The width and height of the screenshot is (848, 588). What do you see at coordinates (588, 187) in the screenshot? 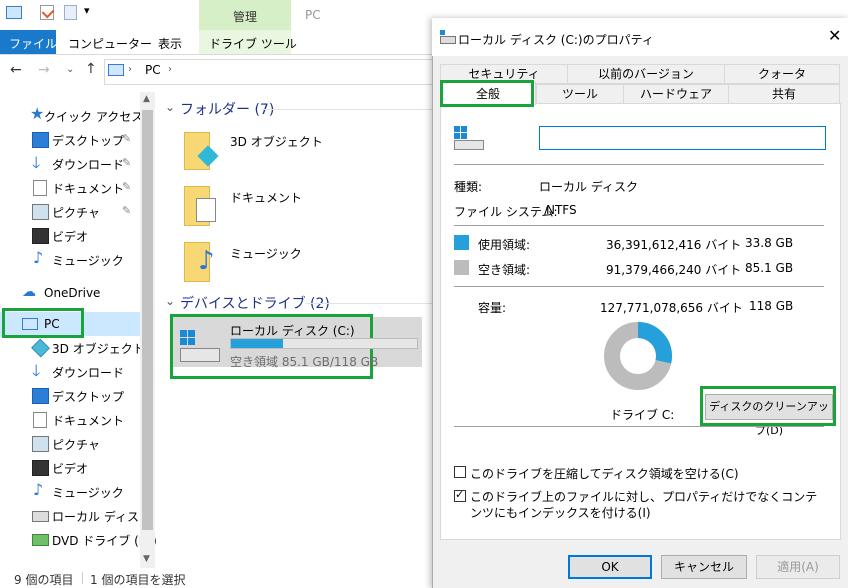
I see `type-value: ローカル ディスク` at bounding box center [588, 187].